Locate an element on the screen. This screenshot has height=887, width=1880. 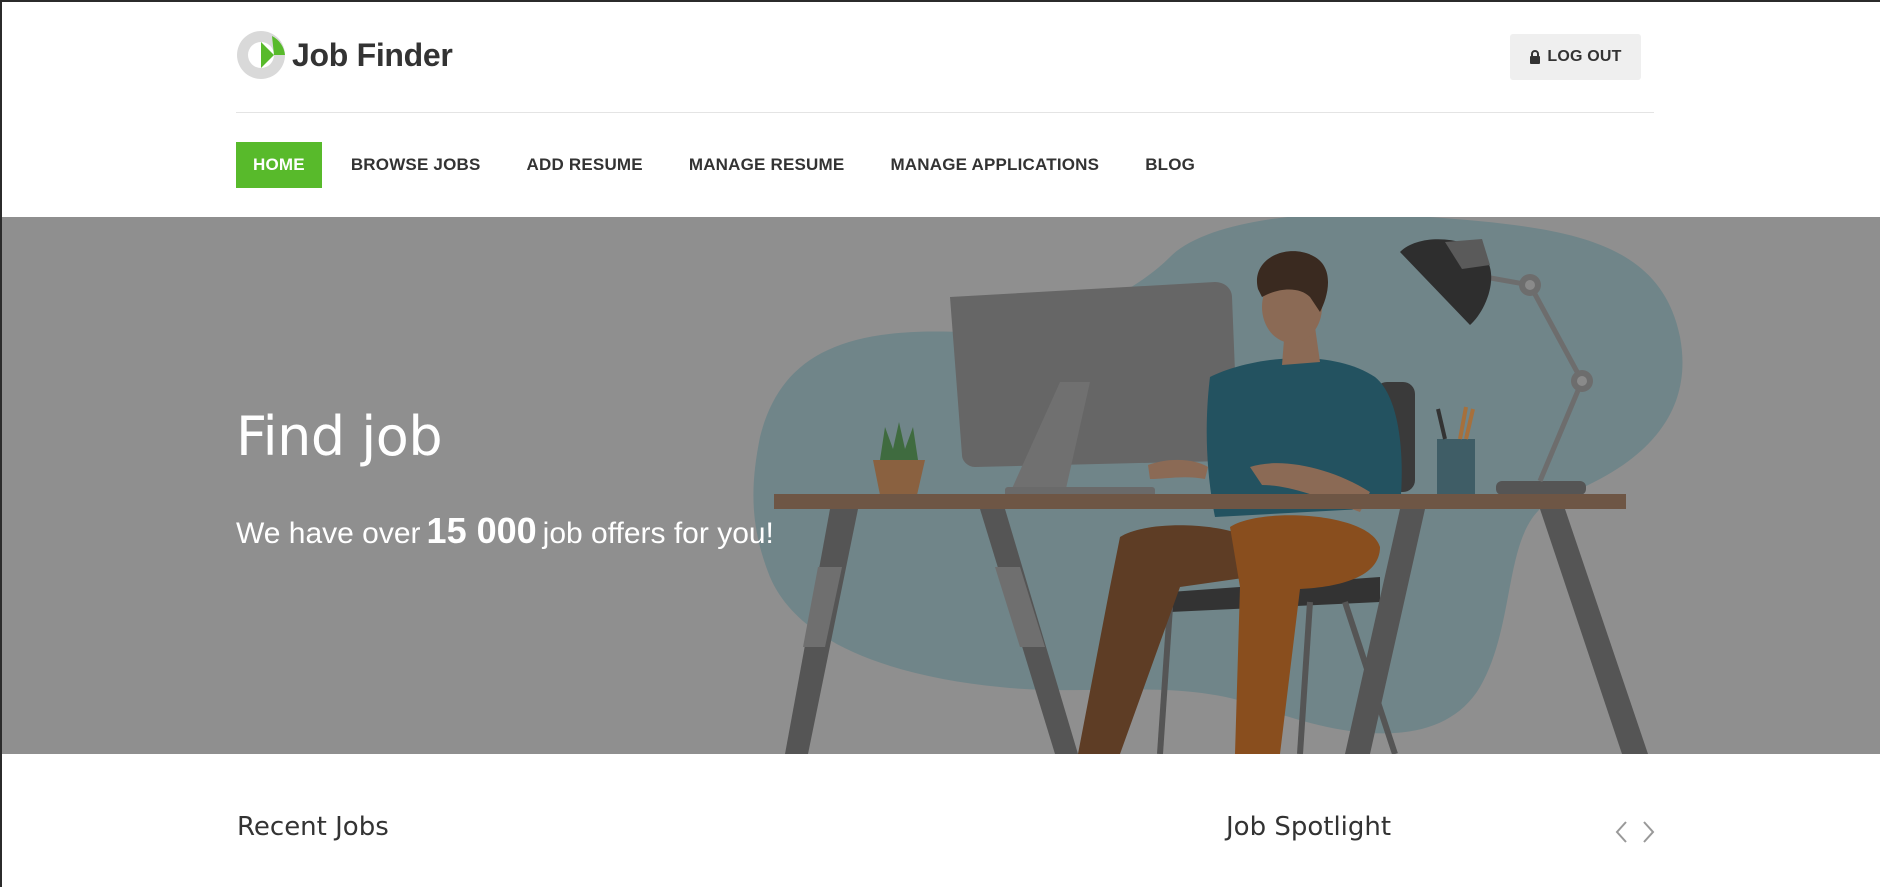
chevron-right-icon is located at coordinates (1649, 832).